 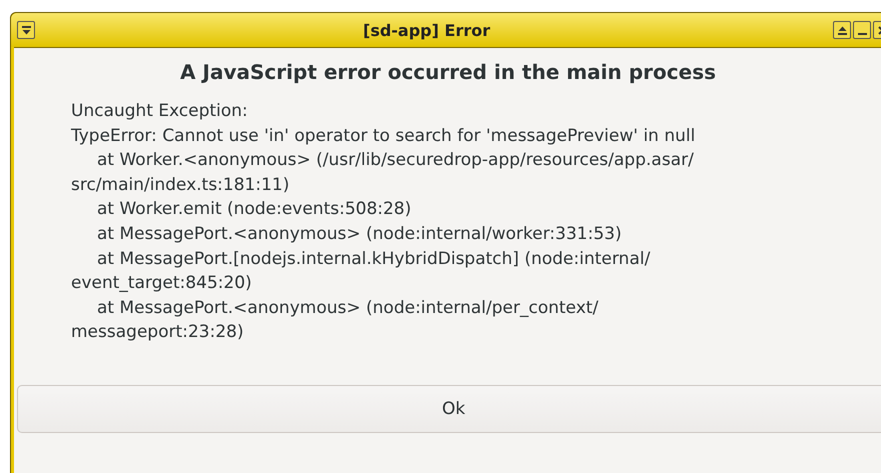 What do you see at coordinates (426, 30) in the screenshot?
I see `window-title: [sd-app] Error` at bounding box center [426, 30].